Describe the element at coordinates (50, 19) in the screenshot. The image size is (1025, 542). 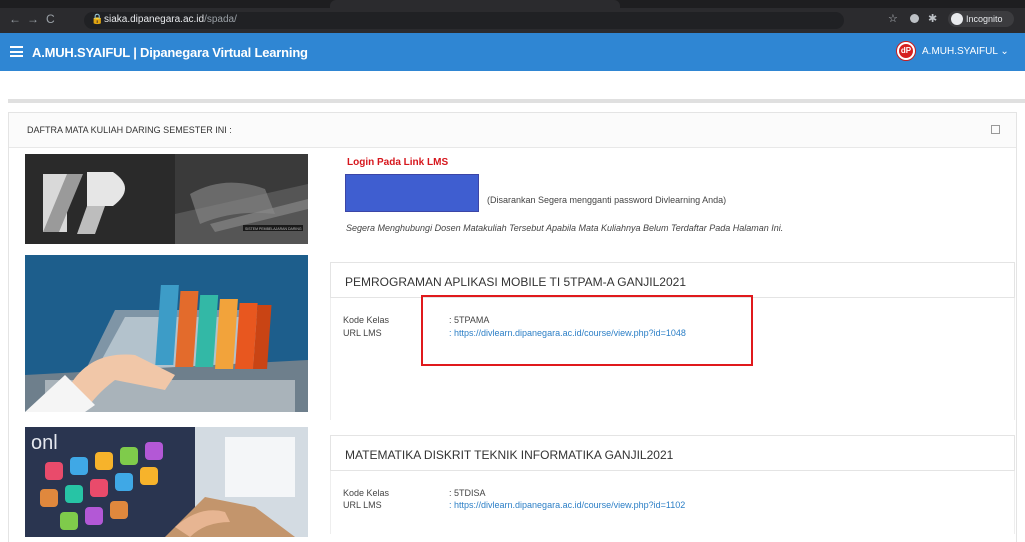
I see `reload-icon: C` at that location.